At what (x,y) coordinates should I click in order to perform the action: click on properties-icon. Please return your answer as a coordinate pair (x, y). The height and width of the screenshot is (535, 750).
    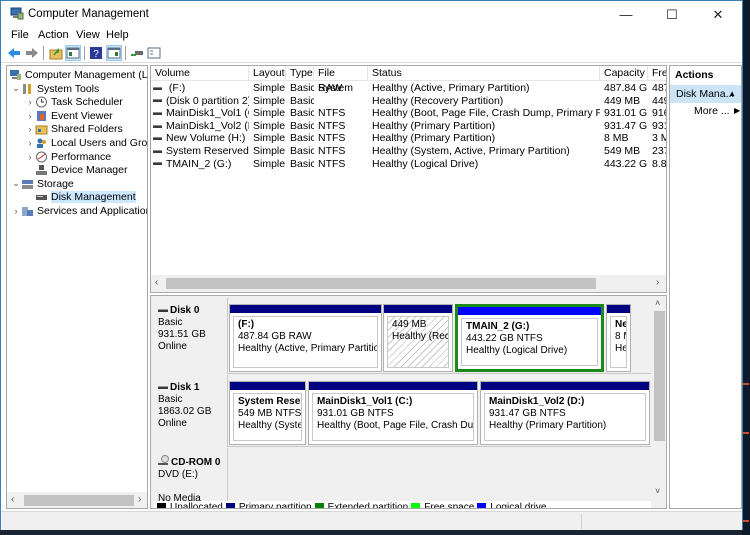
    Looking at the image, I should click on (154, 53).